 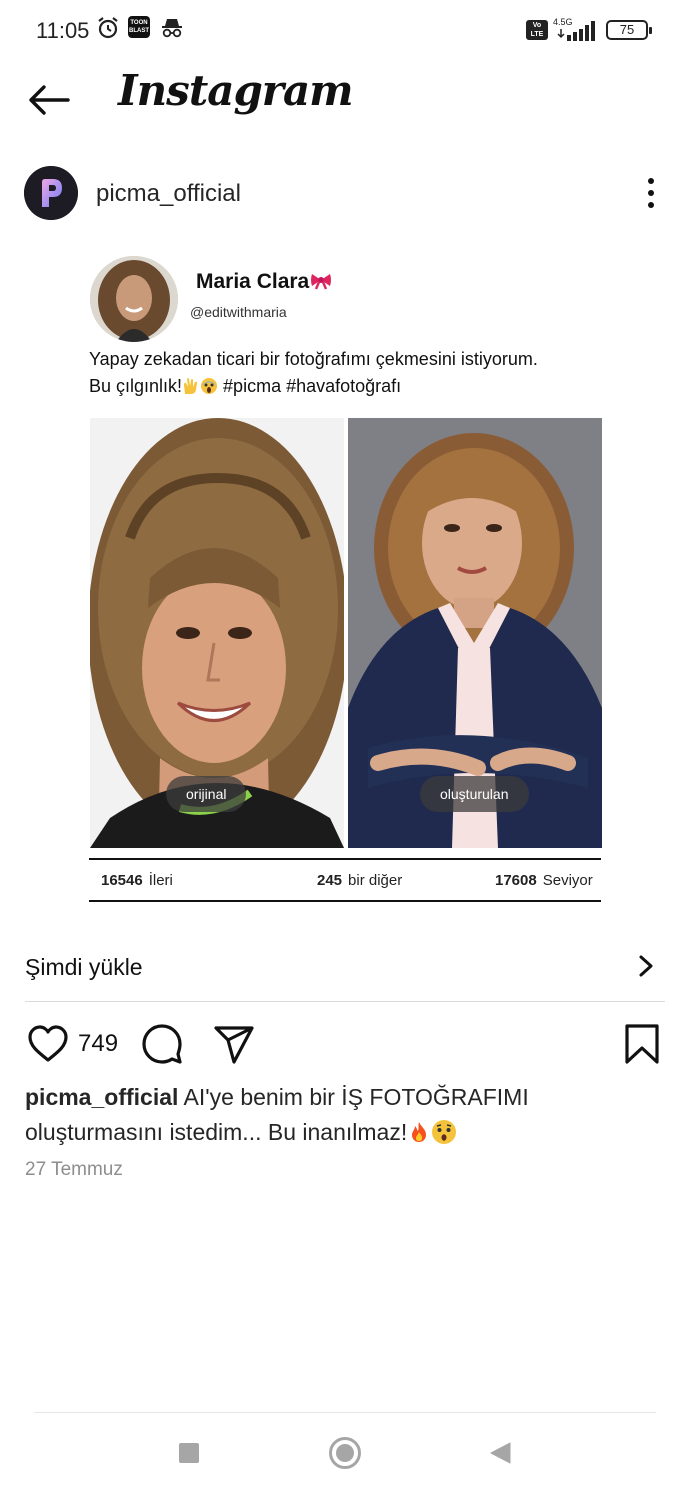 What do you see at coordinates (475, 633) in the screenshot?
I see `generated-photo: oluşturulan` at bounding box center [475, 633].